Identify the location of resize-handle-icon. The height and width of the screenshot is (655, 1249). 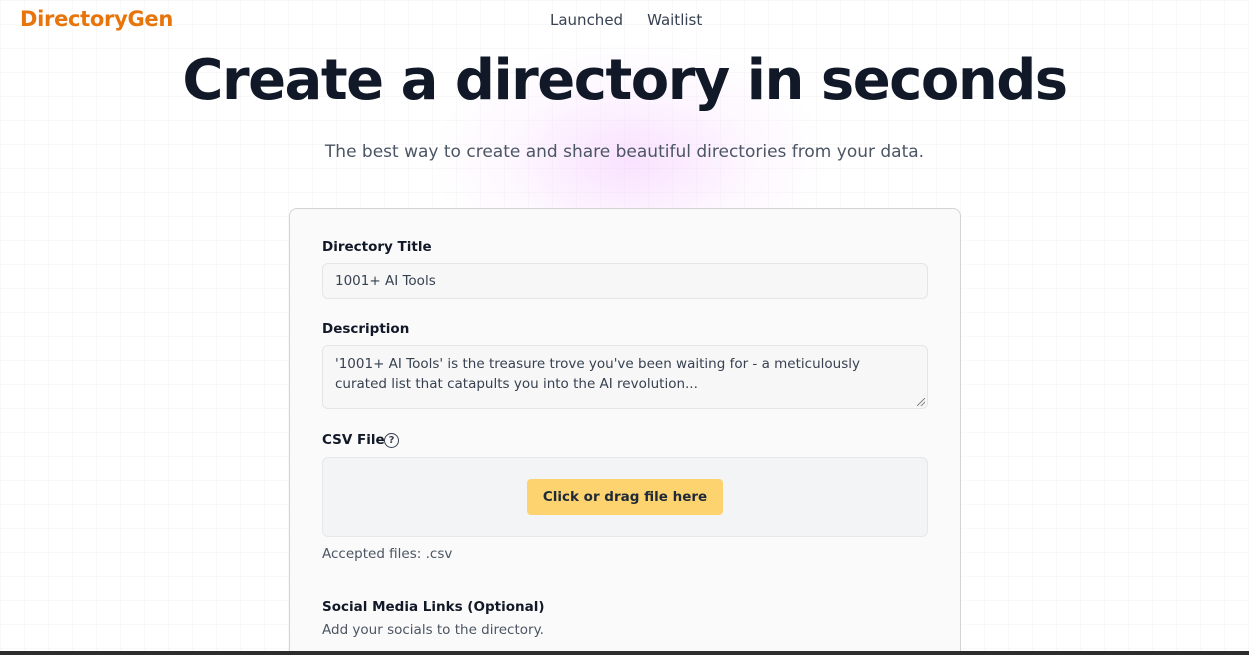
(921, 402).